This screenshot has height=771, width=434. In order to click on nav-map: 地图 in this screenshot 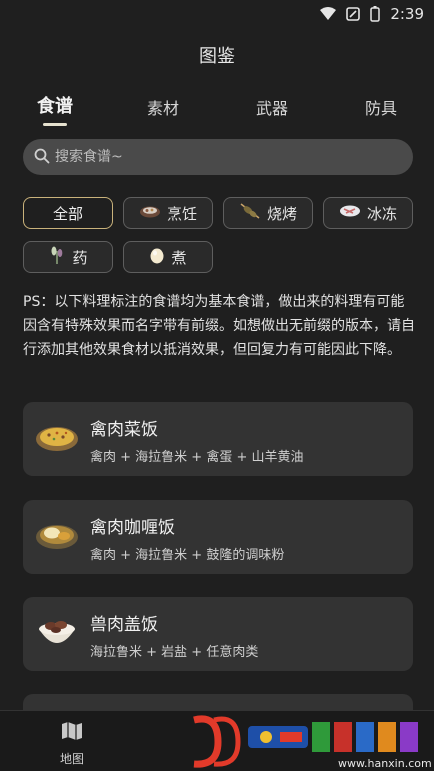, I will do `click(72, 743)`.